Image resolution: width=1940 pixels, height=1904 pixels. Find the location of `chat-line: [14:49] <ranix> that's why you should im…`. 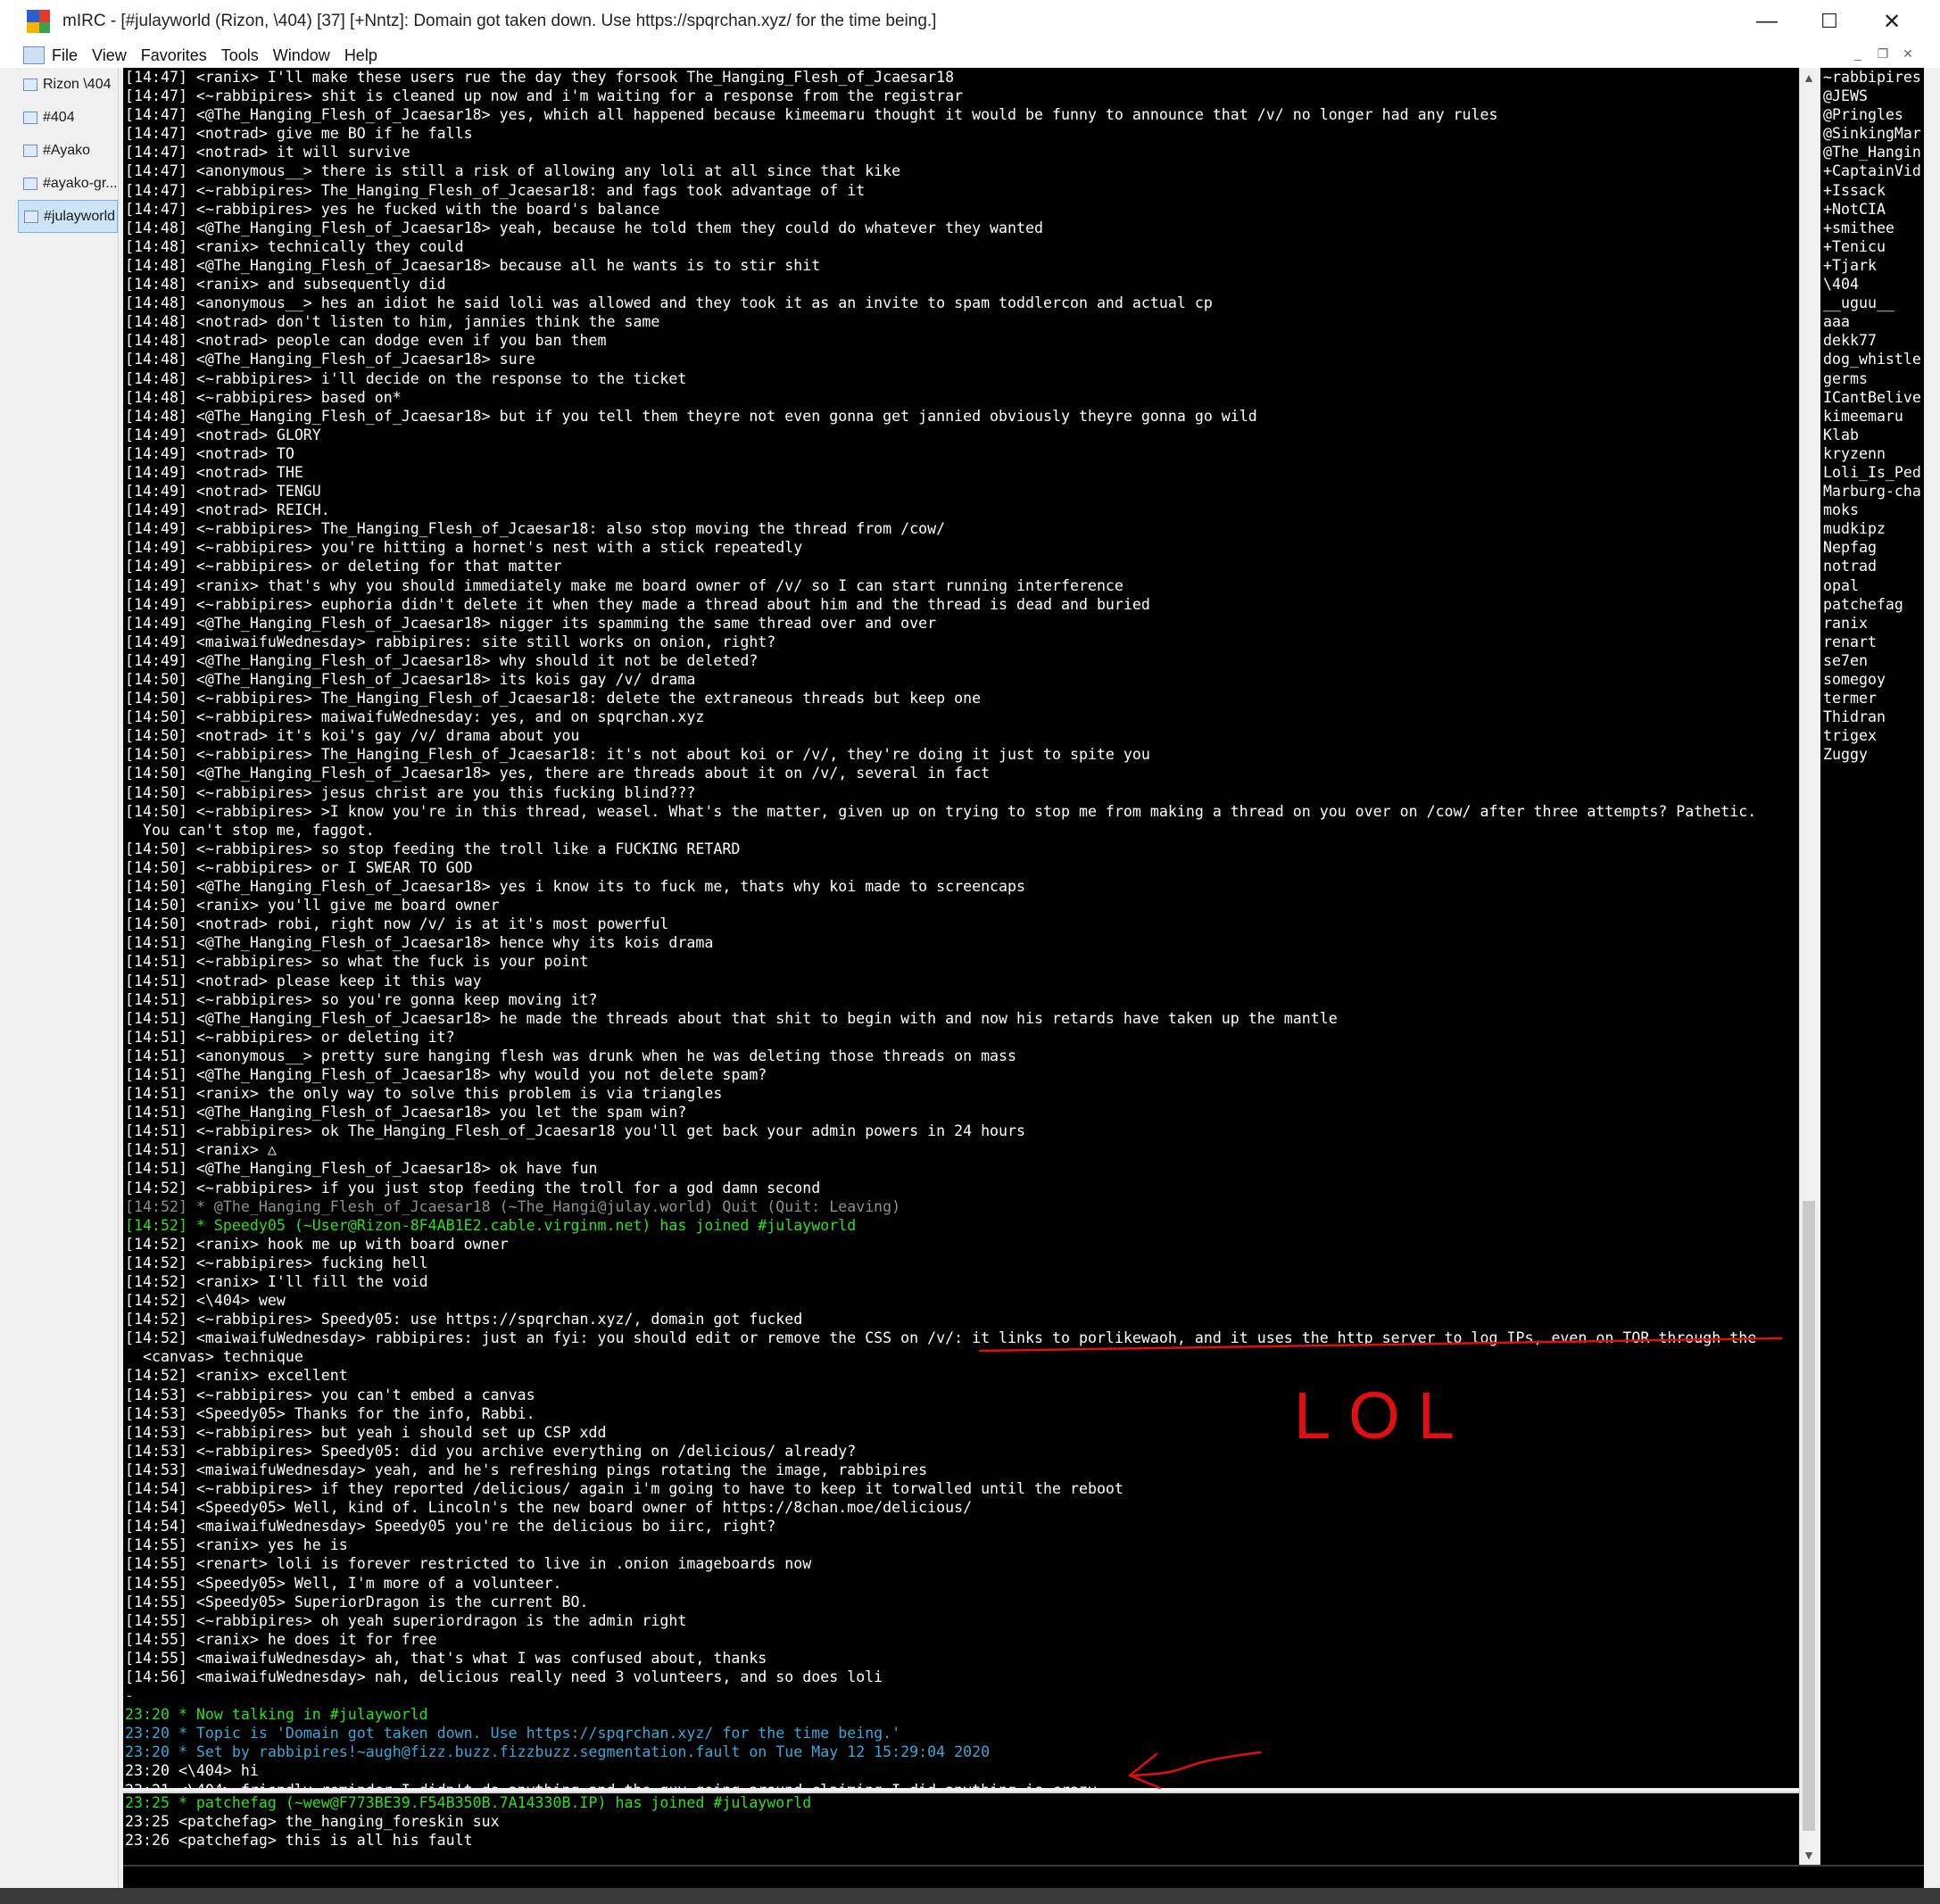

chat-line: [14:49] <ranix> that's why you should im… is located at coordinates (624, 585).